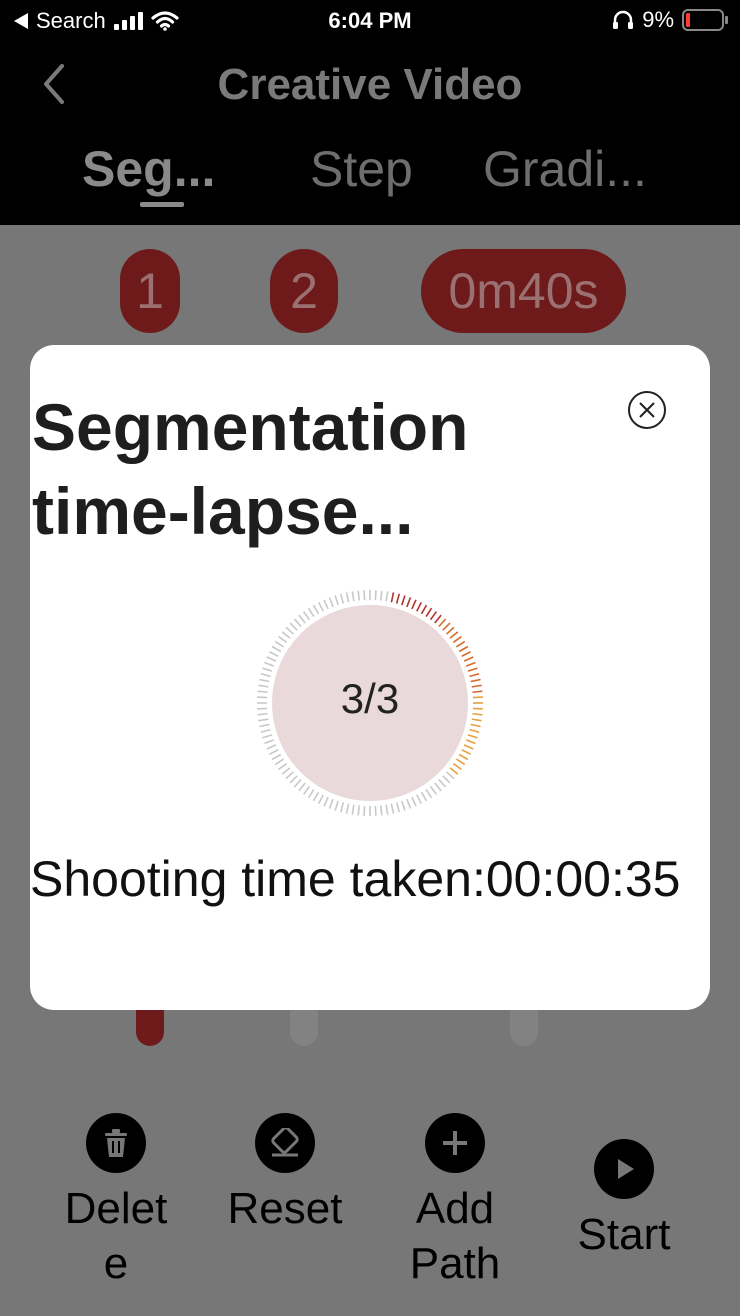  What do you see at coordinates (705, 20) in the screenshot?
I see `battery-icon` at bounding box center [705, 20].